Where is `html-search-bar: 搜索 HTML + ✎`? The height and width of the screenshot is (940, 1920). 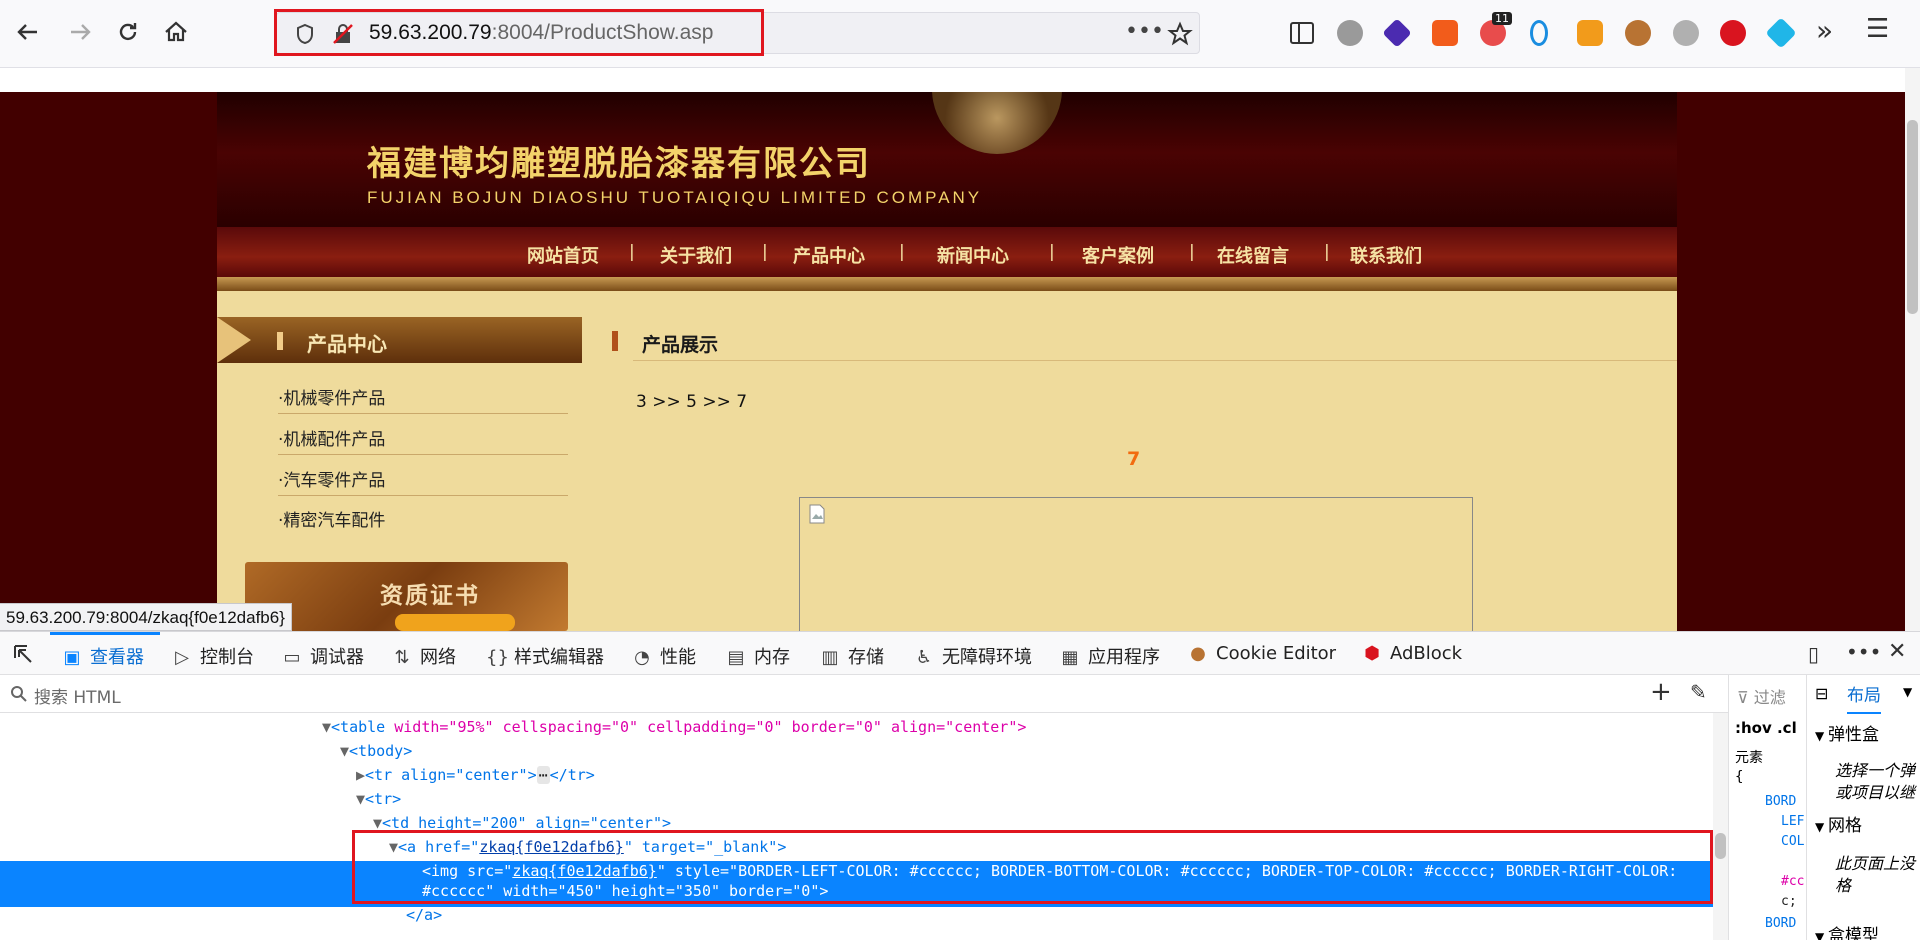
html-search-bar: 搜索 HTML + ✎ is located at coordinates (864, 694).